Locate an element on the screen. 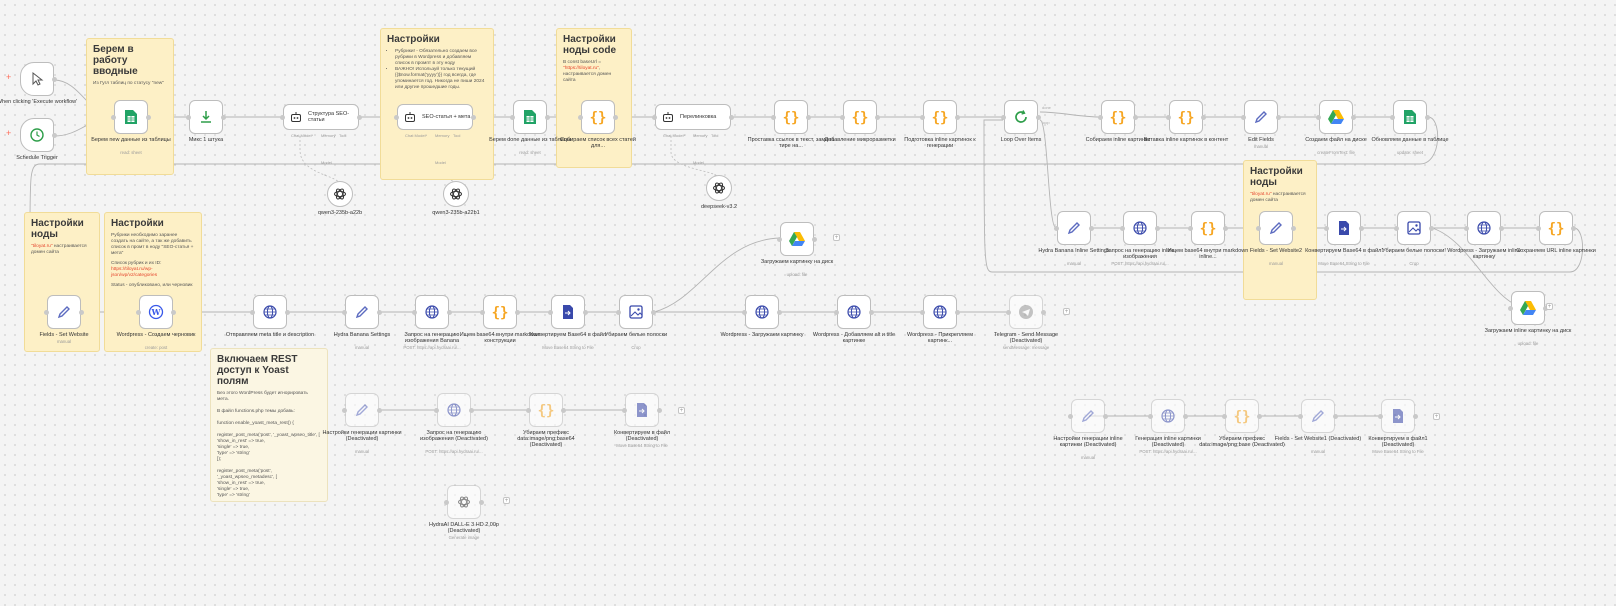 Image resolution: width=1616 pixels, height=606 pixels. code-list-node: {} is located at coordinates (598, 117).